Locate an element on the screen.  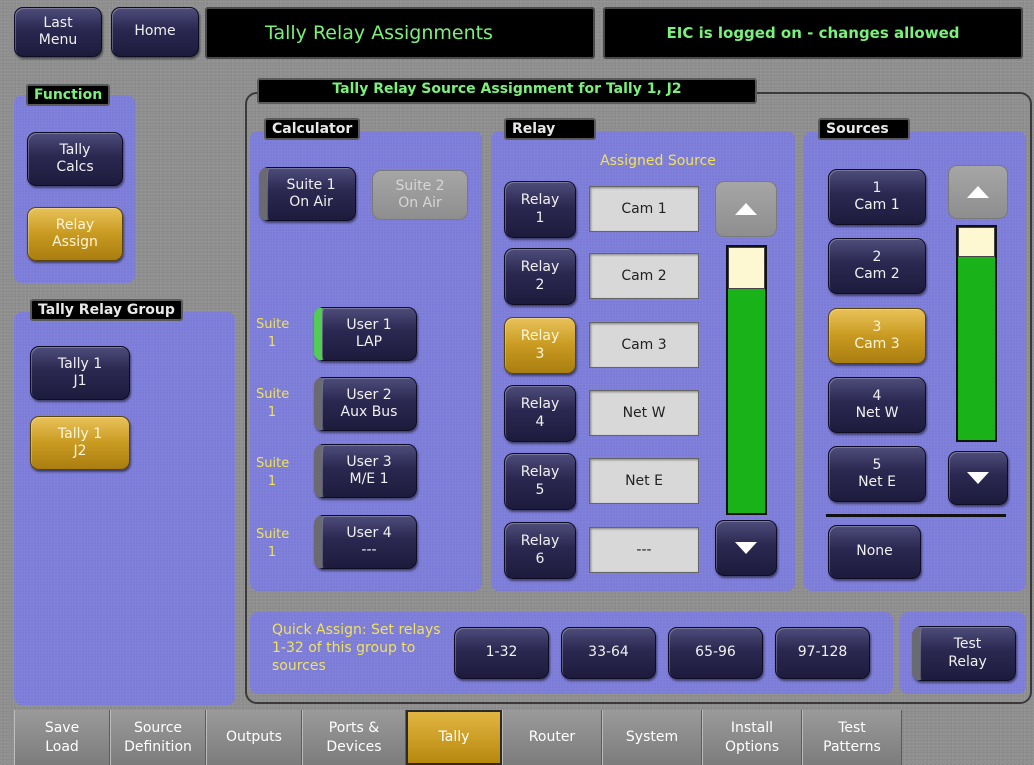
relay-4-button: Relay 4 is located at coordinates (540, 413).